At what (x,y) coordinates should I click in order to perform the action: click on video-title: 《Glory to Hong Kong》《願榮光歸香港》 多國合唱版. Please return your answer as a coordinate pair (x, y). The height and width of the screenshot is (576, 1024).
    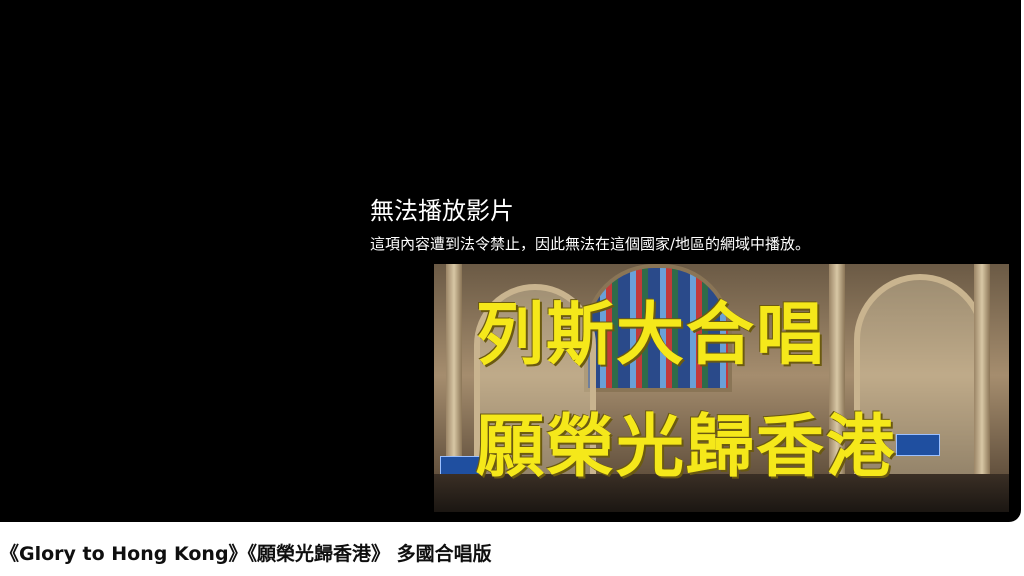
    Looking at the image, I should click on (246, 554).